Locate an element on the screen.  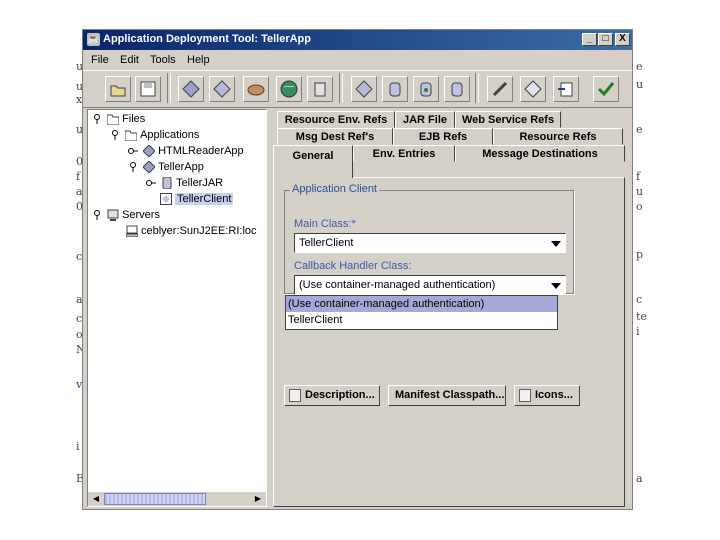
image-icon is located at coordinates (525, 395).